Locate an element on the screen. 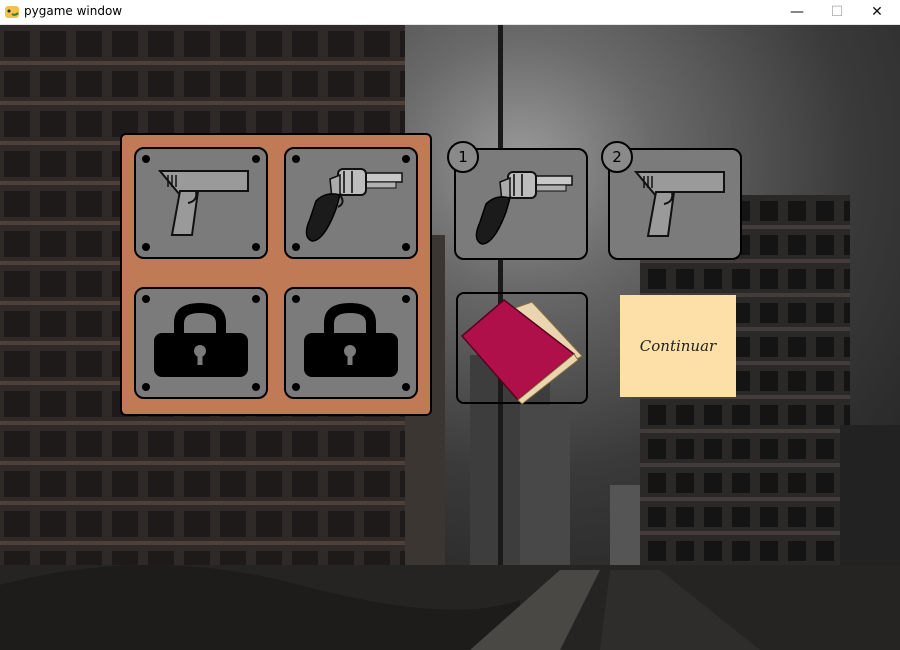 Image resolution: width=900 pixels, height=650 pixels. book-slot is located at coordinates (522, 348).